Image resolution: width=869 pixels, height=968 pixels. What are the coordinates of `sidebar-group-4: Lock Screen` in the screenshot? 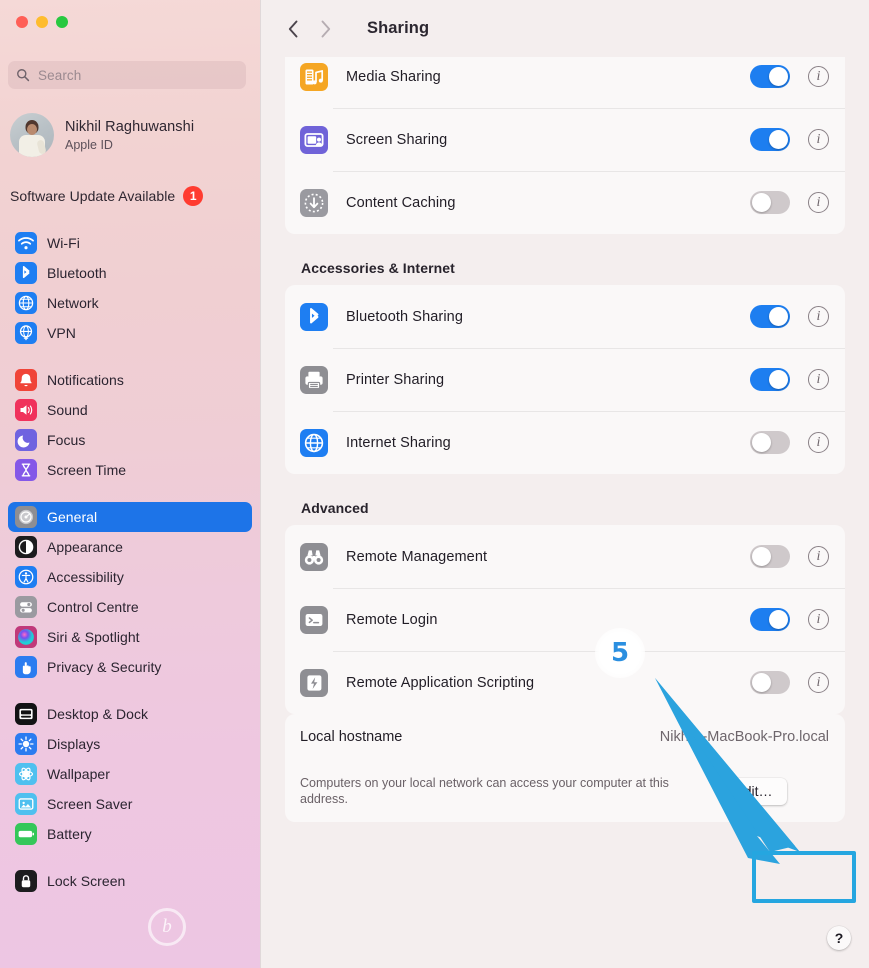 It's located at (130, 881).